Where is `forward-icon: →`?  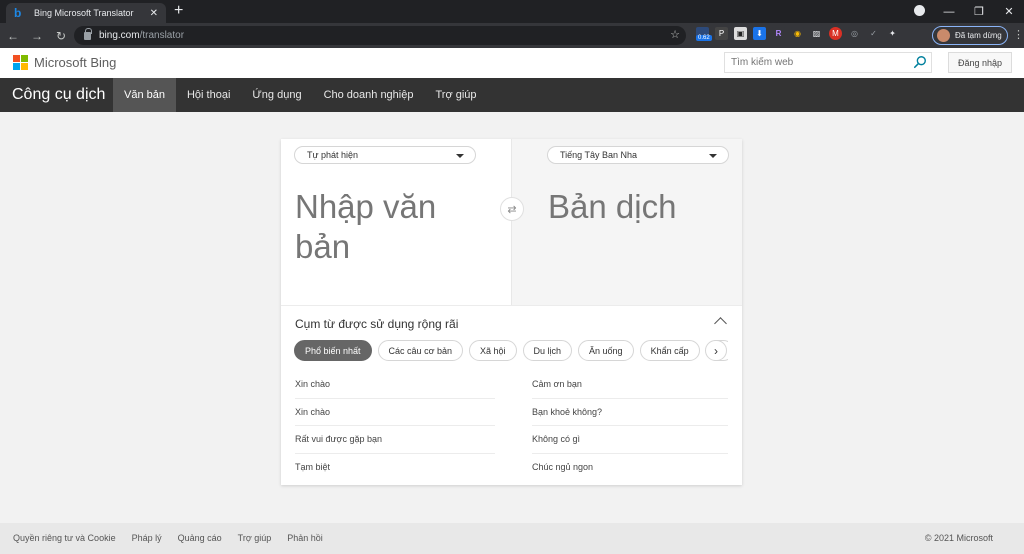 forward-icon: → is located at coordinates (37, 36).